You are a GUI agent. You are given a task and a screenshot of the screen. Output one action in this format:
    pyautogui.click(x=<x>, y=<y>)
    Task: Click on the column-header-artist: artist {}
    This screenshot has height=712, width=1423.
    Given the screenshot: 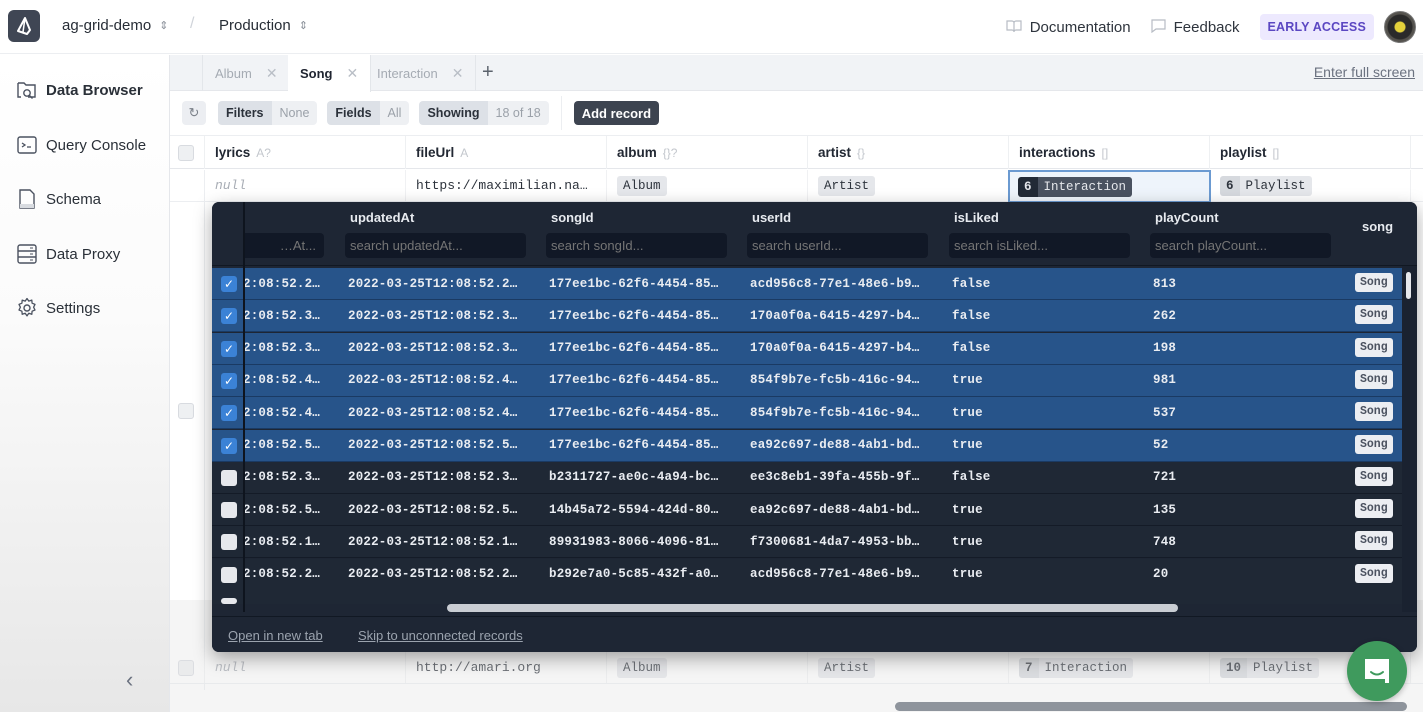 What is the action you would take?
    pyautogui.click(x=908, y=152)
    